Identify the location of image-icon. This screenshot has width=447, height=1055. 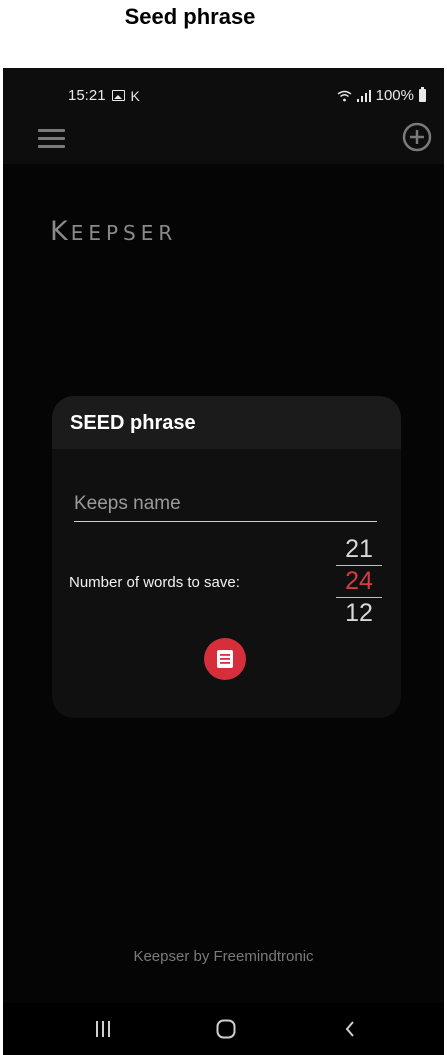
(118, 95).